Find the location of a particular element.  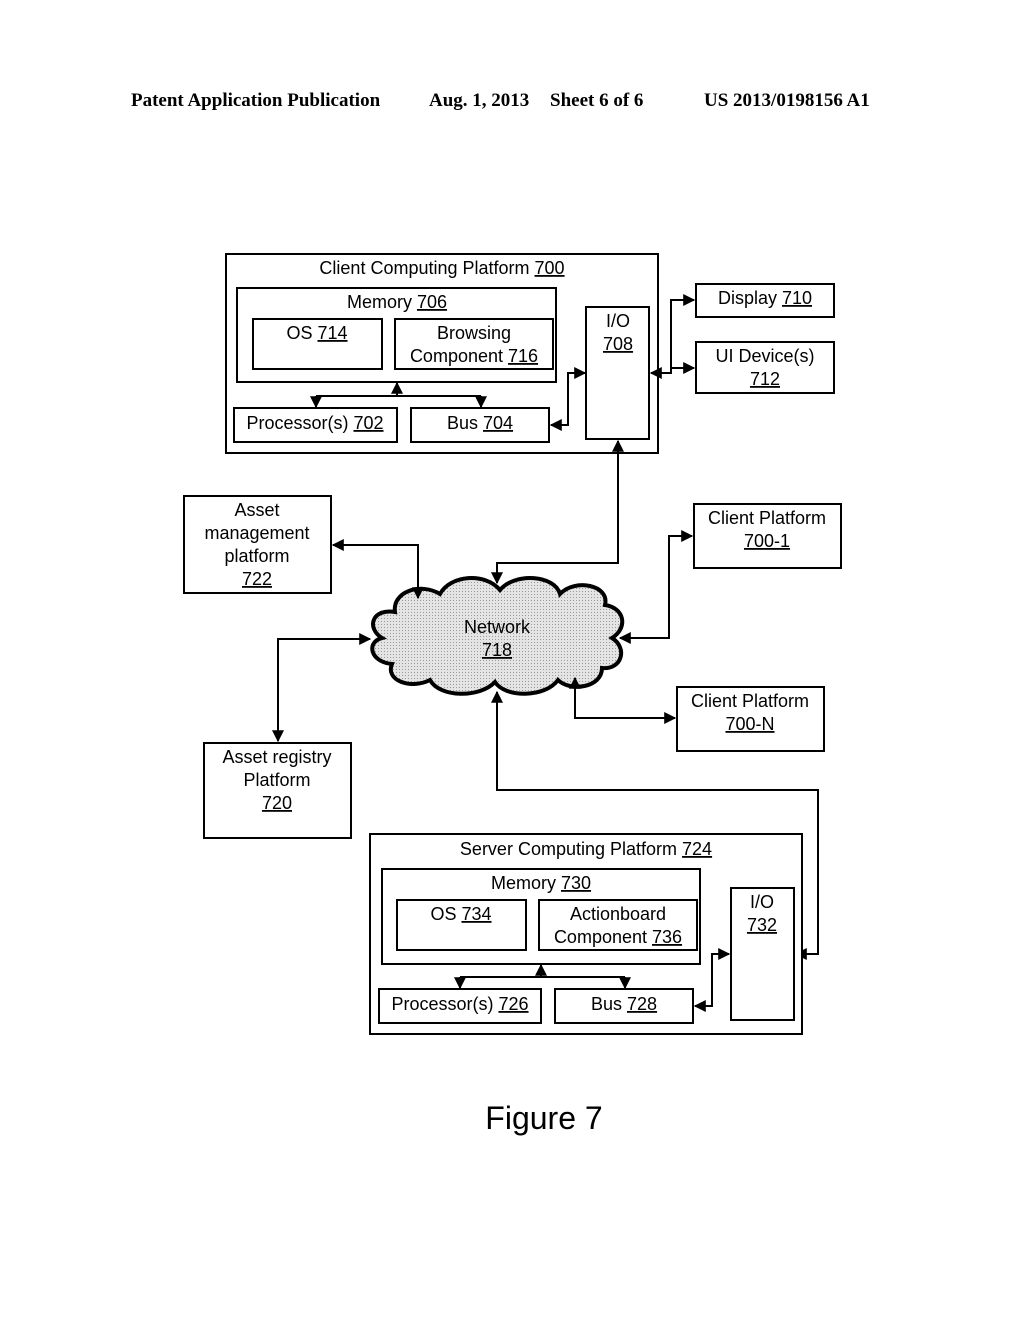

svg-text: Network is located at coordinates (497, 627).